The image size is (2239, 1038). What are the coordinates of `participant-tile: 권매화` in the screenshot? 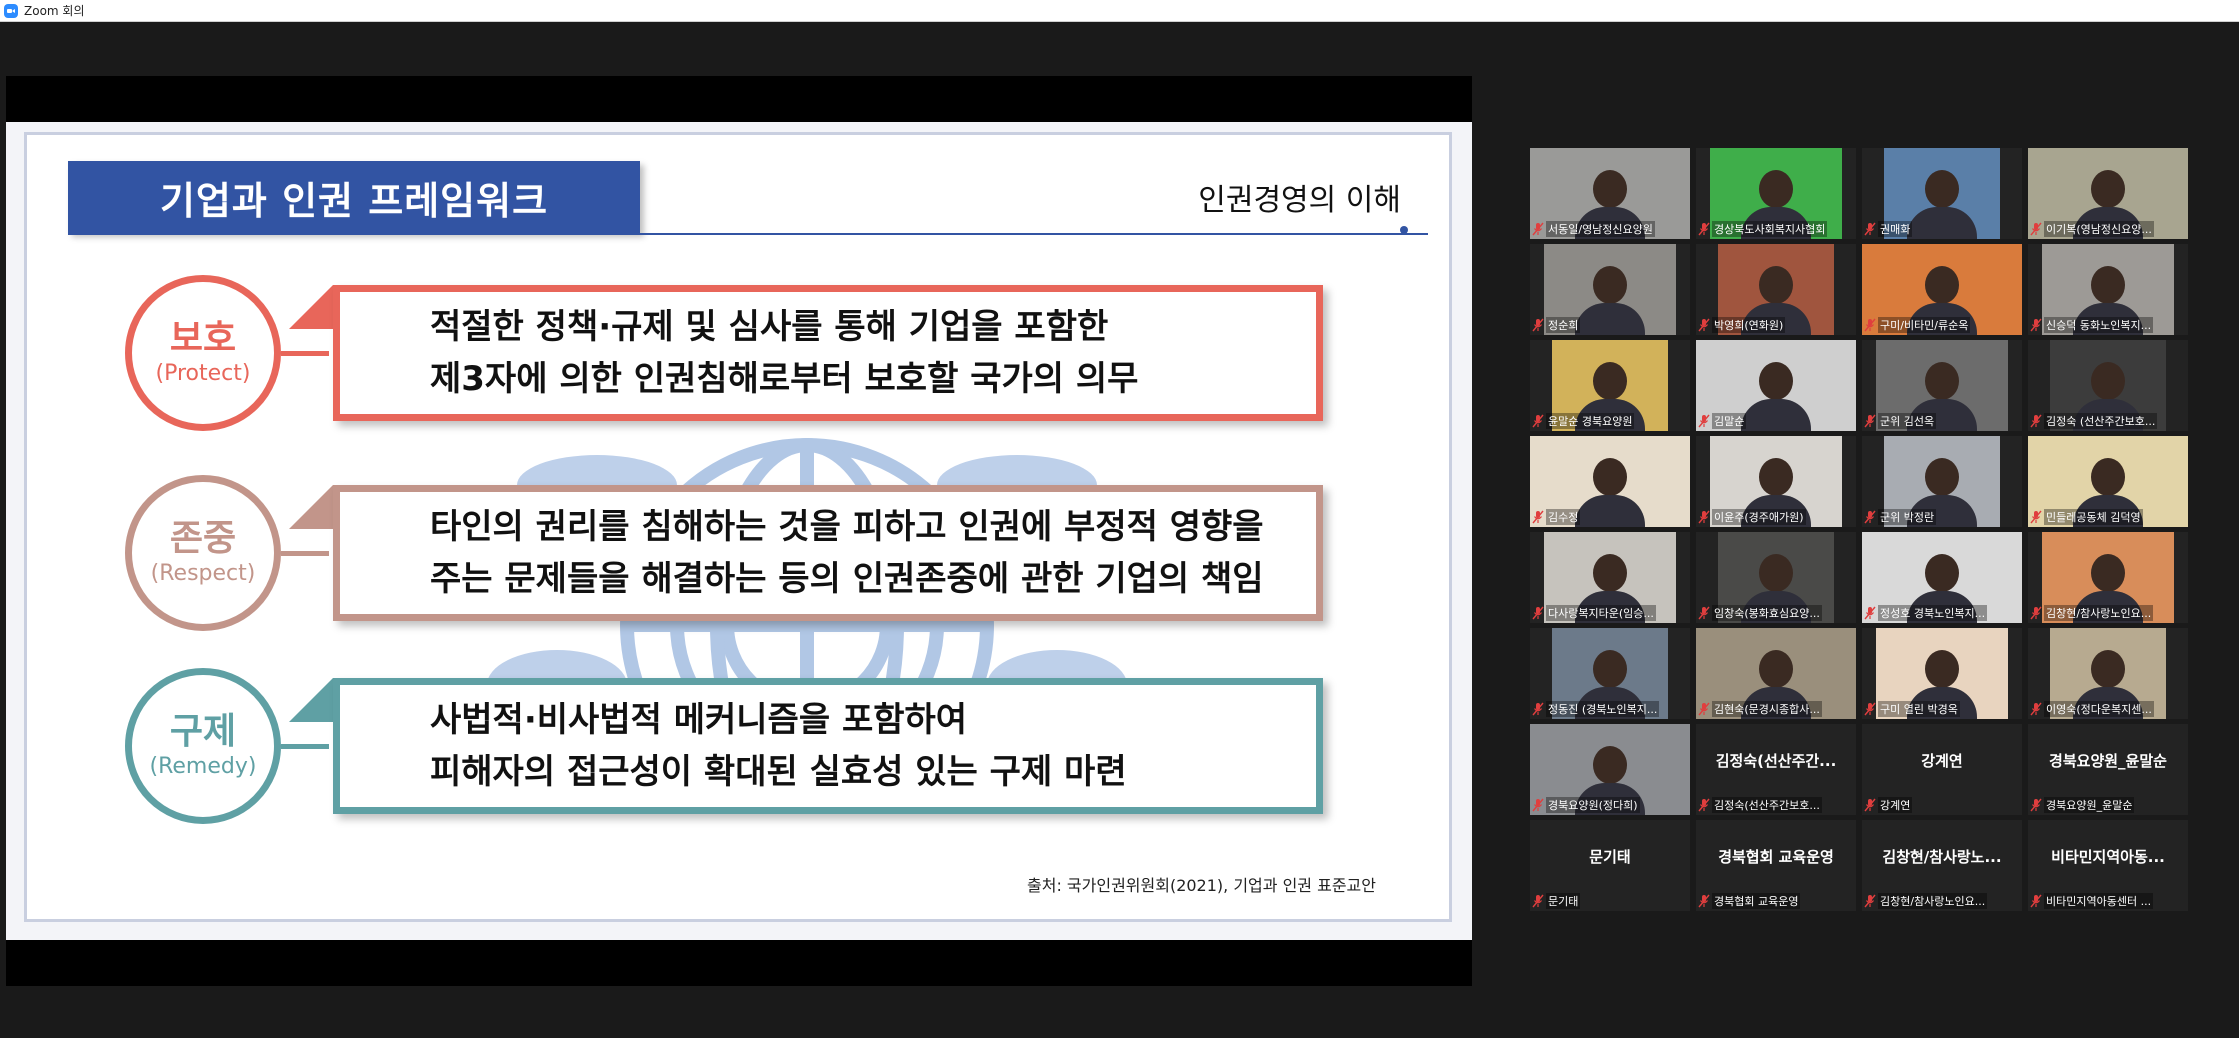 It's located at (1942, 193).